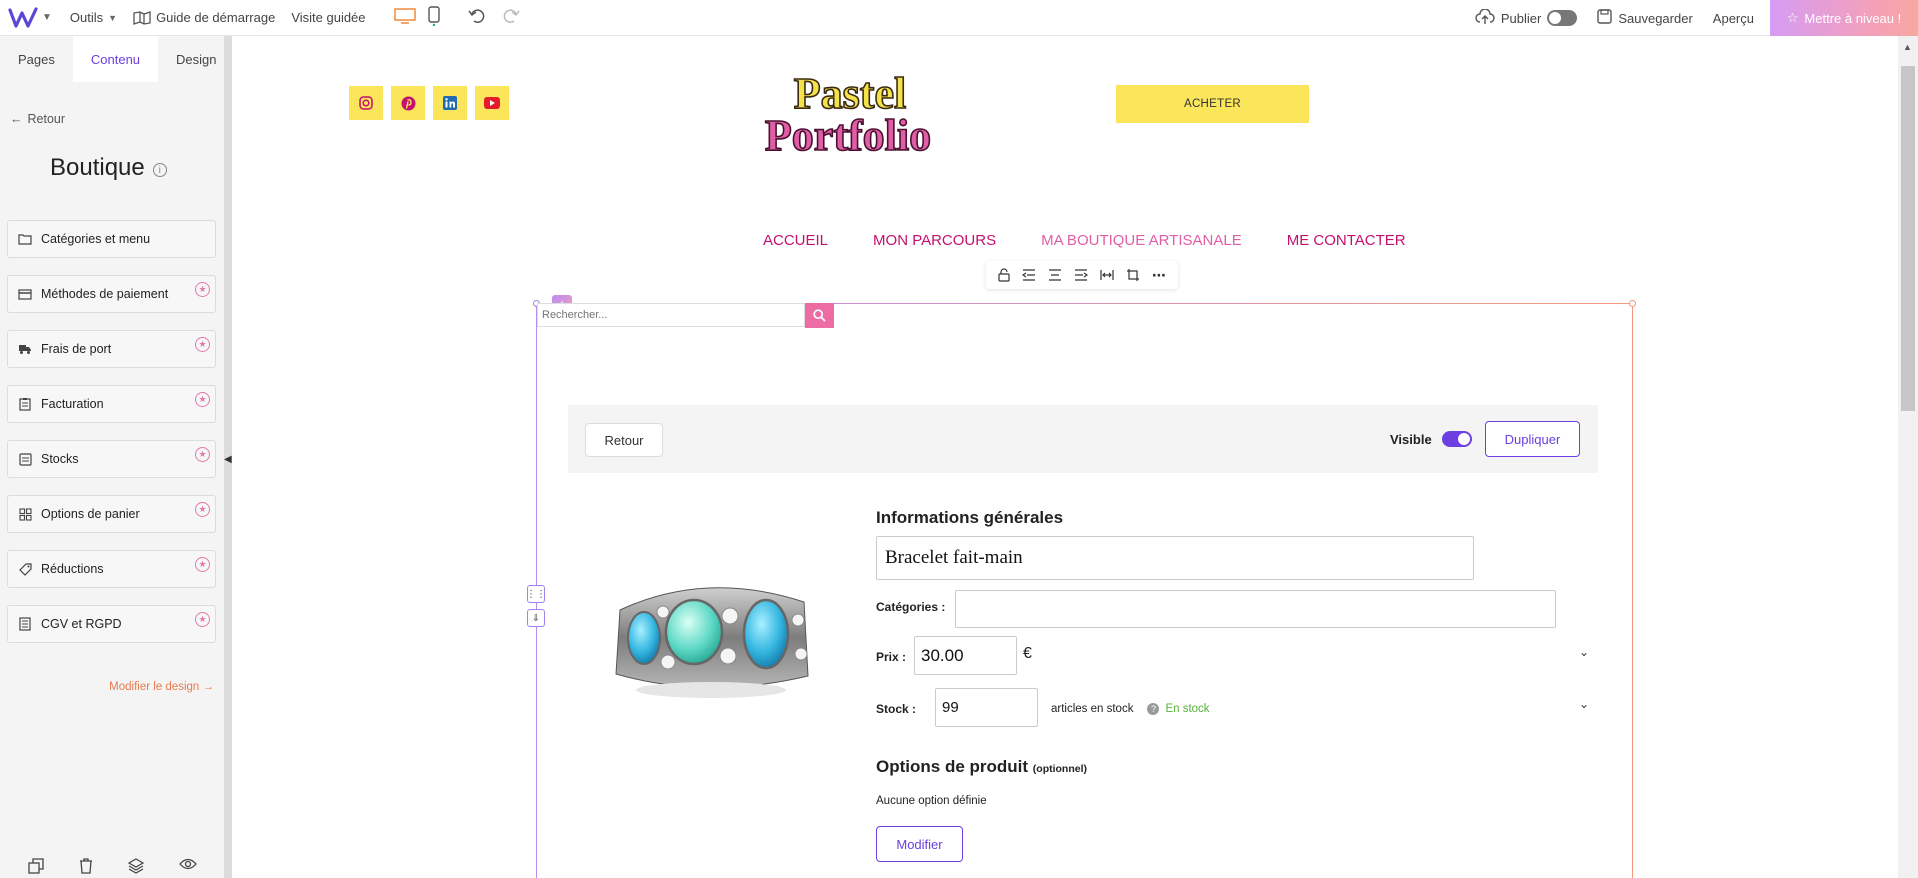  Describe the element at coordinates (25, 459) in the screenshot. I see `box-icon` at that location.